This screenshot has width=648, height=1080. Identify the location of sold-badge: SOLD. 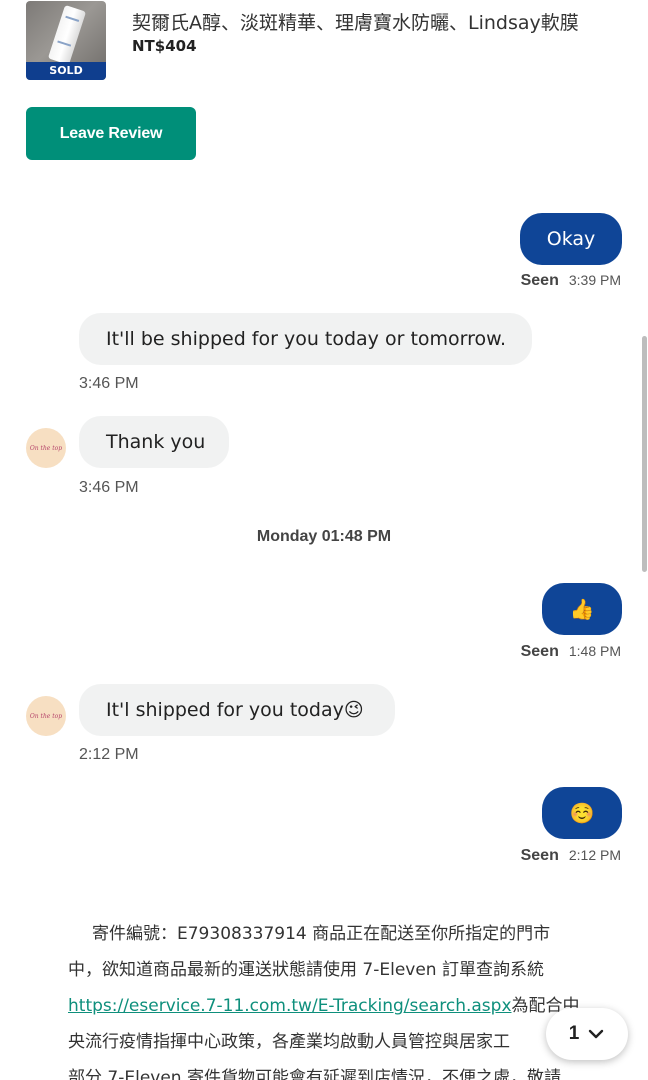
(66, 71).